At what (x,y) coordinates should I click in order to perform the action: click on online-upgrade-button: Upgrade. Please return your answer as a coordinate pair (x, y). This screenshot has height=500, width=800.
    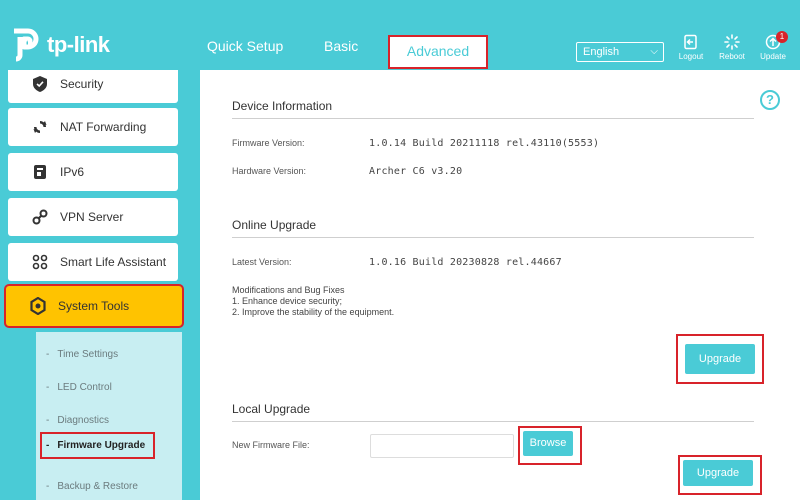
    Looking at the image, I should click on (720, 359).